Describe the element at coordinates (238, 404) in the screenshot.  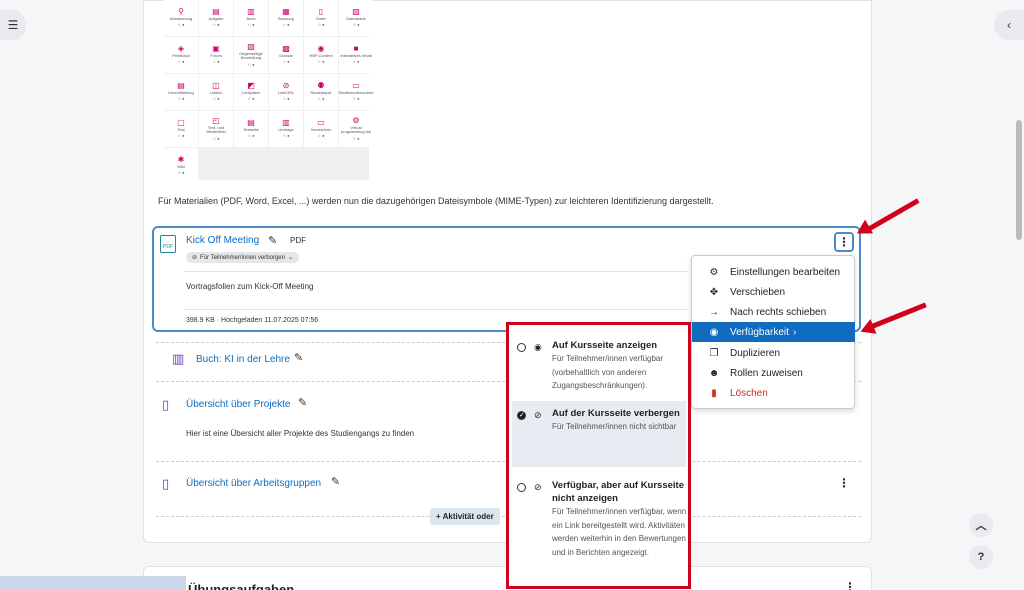
I see `projects-title-link: Übersicht über Projekte` at that location.